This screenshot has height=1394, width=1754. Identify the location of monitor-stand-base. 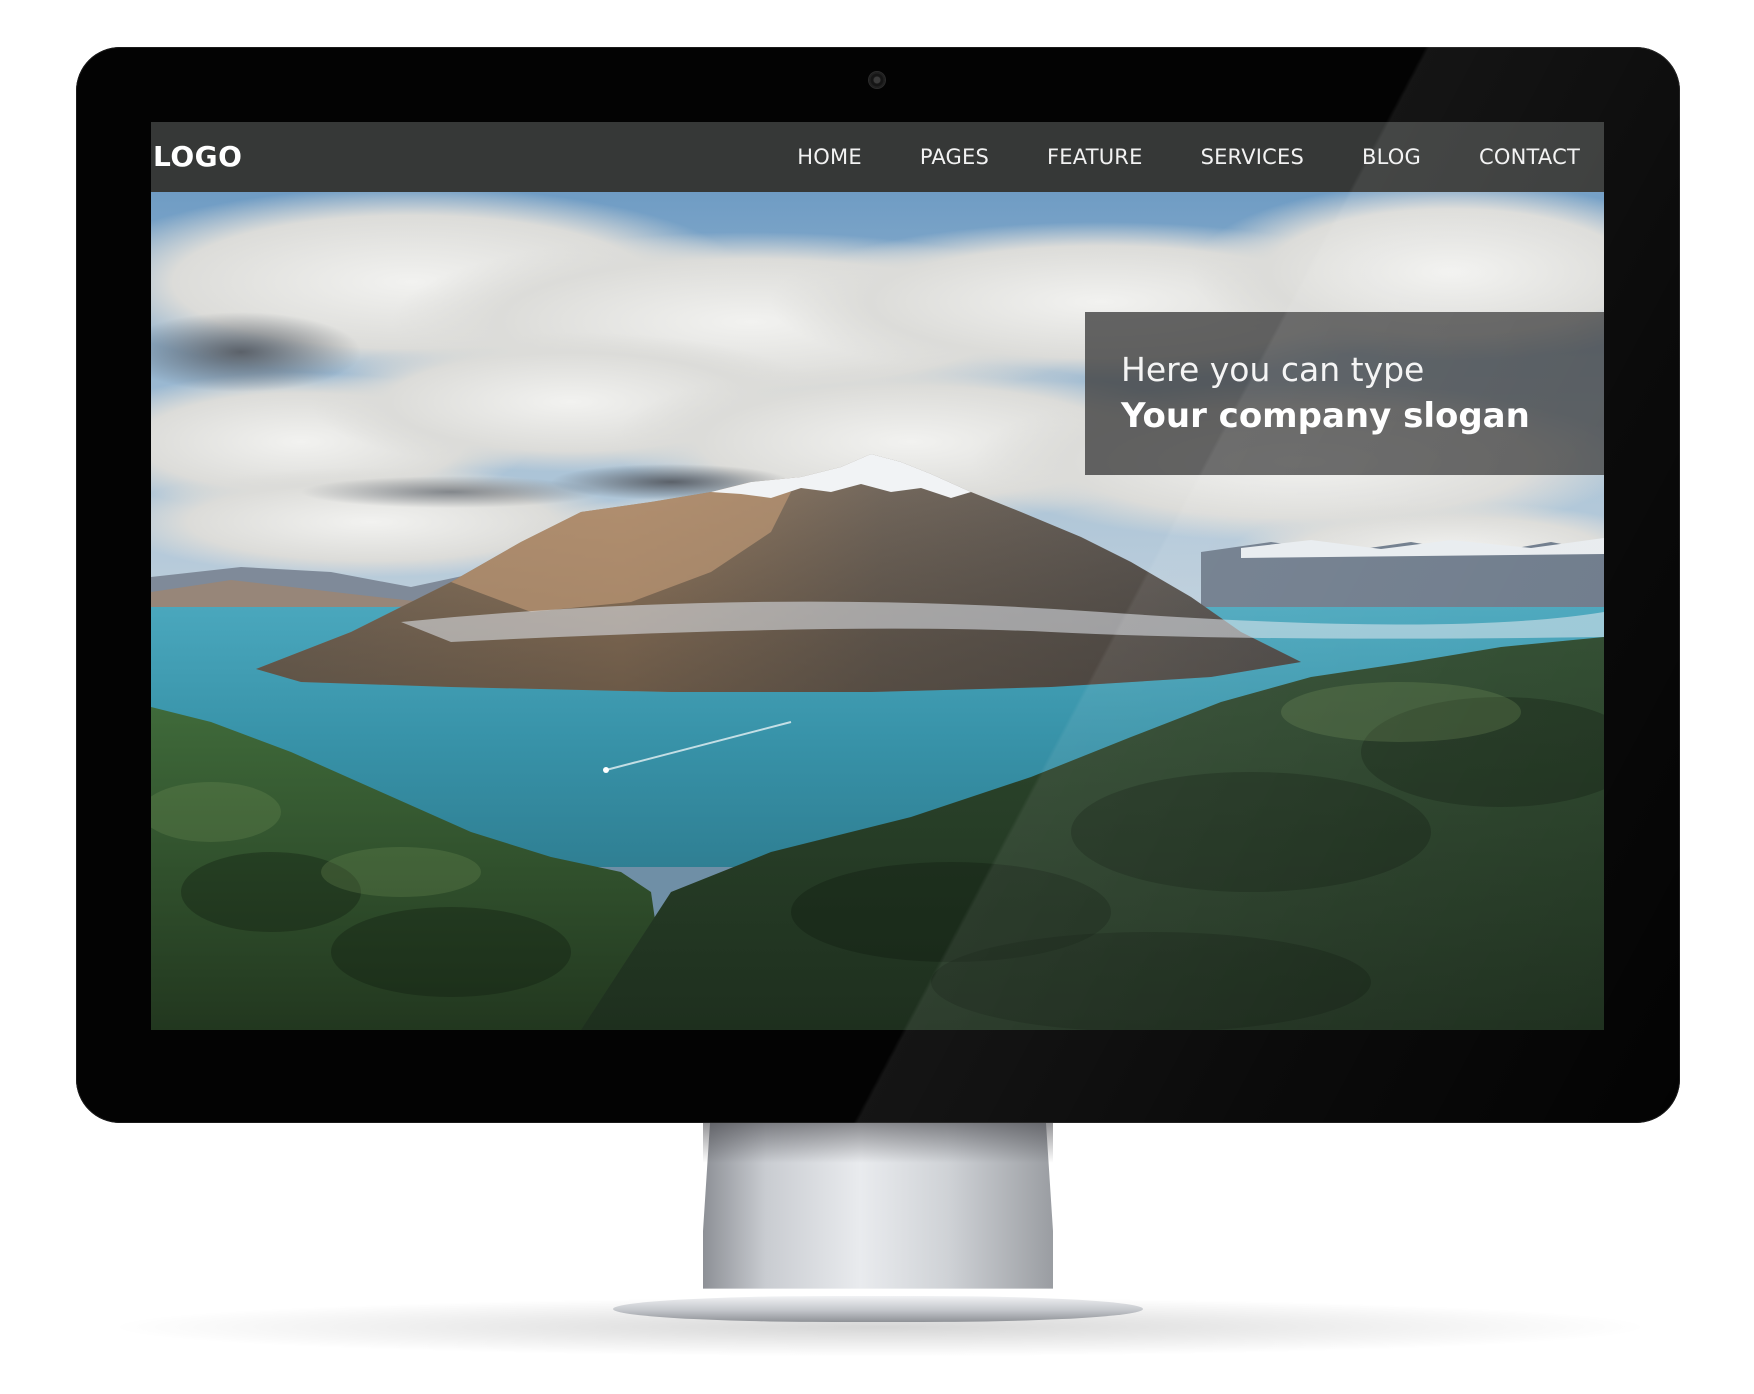
(878, 1309).